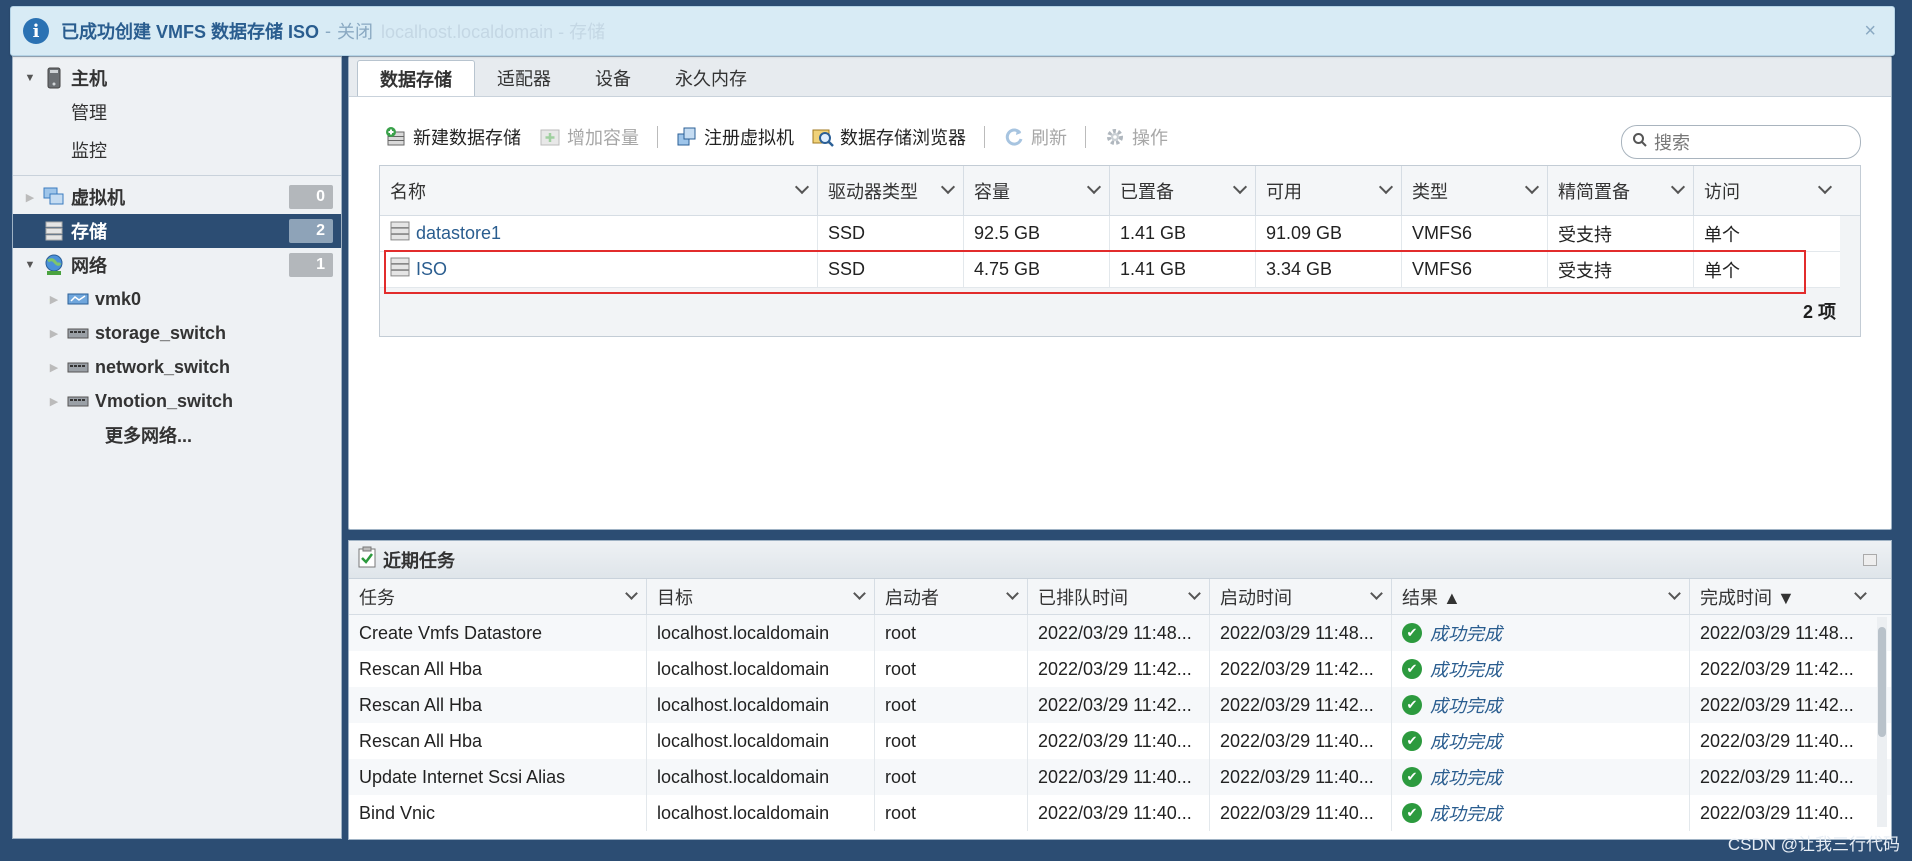  What do you see at coordinates (1882, 682) in the screenshot?
I see `scrollbar-thumb` at bounding box center [1882, 682].